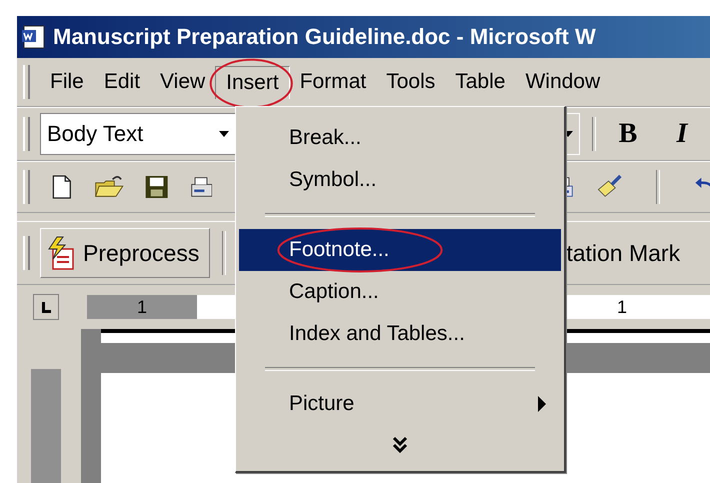  I want to click on menu-item: View, so click(183, 82).